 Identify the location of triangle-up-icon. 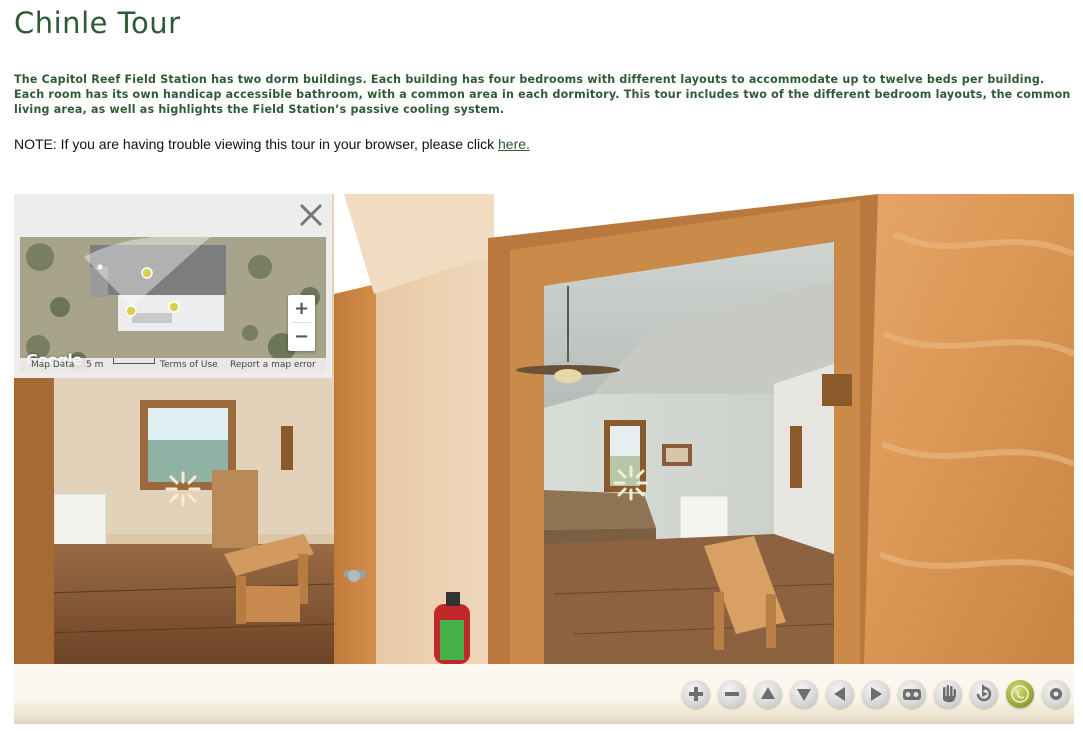
(768, 693).